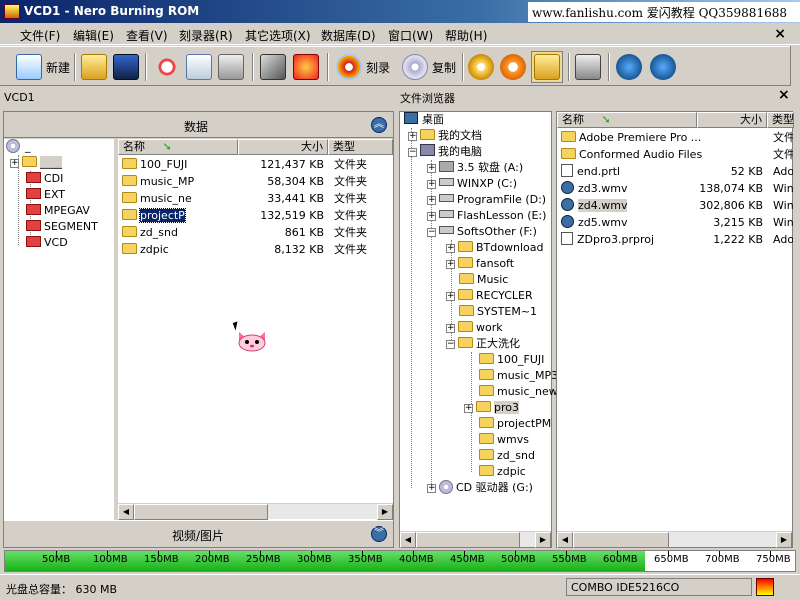 This screenshot has height=600, width=800. I want to click on tree-folder-recycler: + RECYCLER, so click(489, 296).